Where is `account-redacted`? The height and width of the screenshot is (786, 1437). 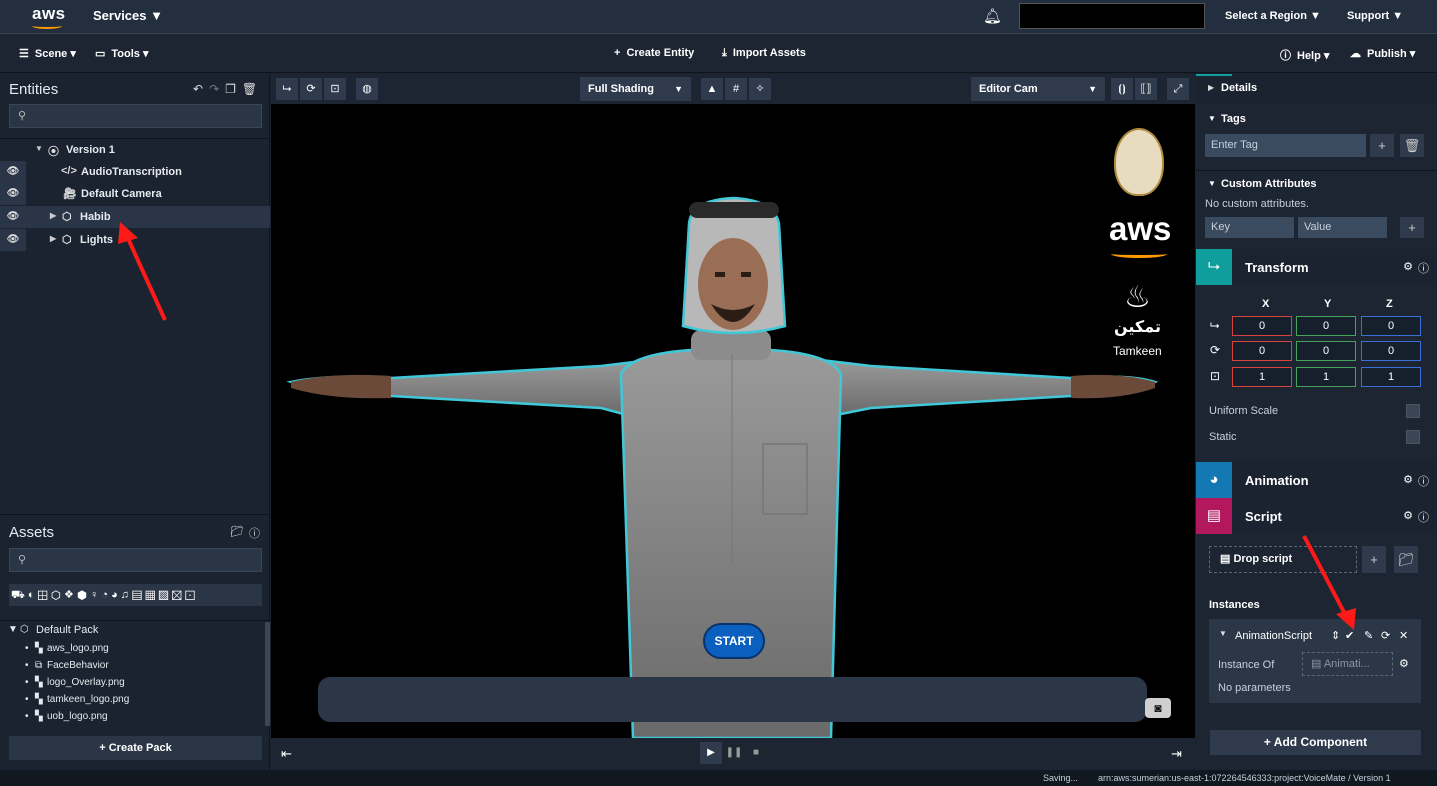
account-redacted is located at coordinates (1112, 16).